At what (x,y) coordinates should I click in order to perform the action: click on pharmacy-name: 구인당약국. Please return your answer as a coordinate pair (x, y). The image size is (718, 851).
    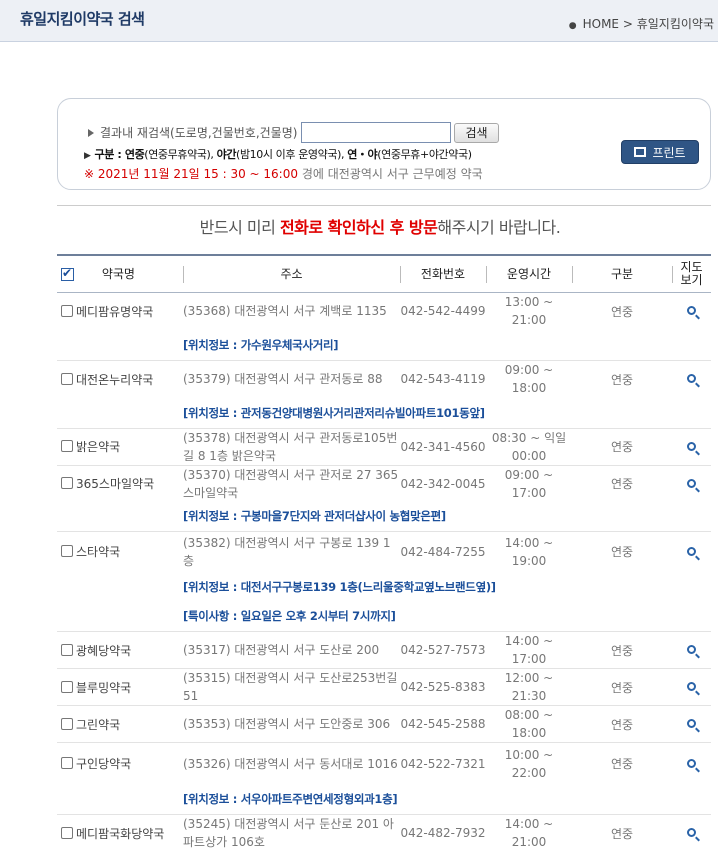
    Looking at the image, I should click on (103, 764).